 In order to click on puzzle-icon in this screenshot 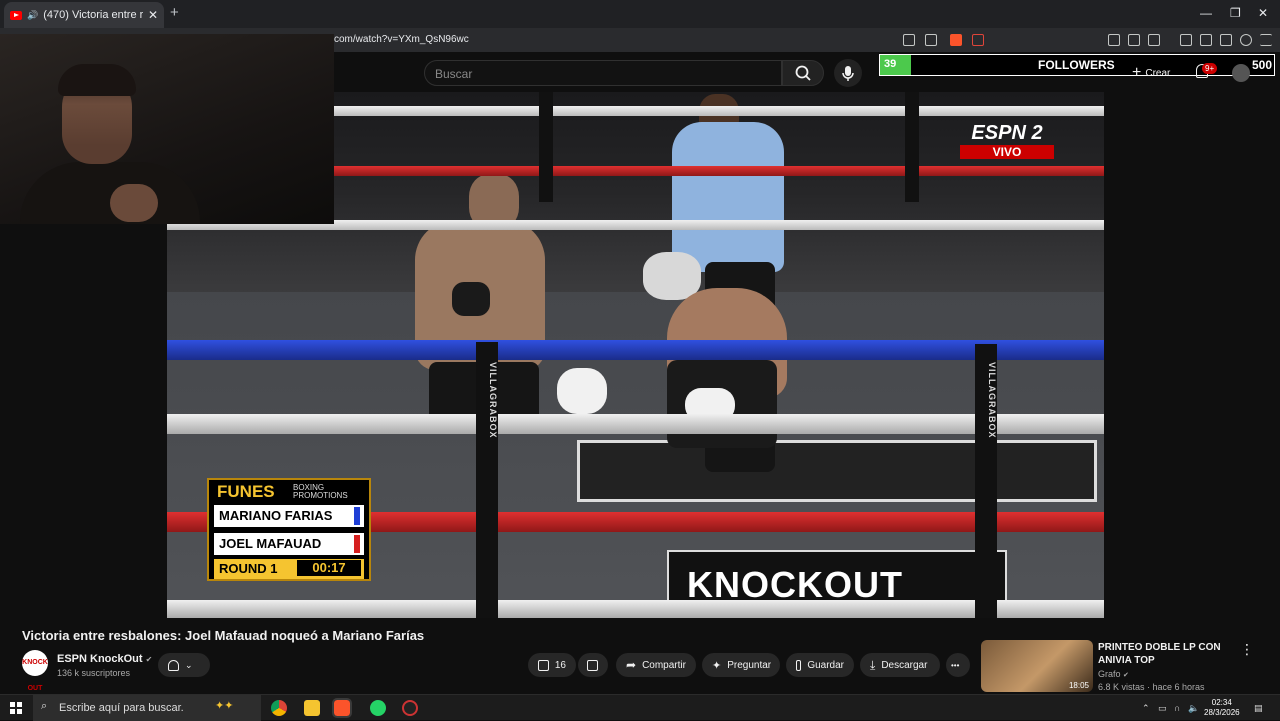, I will do `click(1134, 40)`.